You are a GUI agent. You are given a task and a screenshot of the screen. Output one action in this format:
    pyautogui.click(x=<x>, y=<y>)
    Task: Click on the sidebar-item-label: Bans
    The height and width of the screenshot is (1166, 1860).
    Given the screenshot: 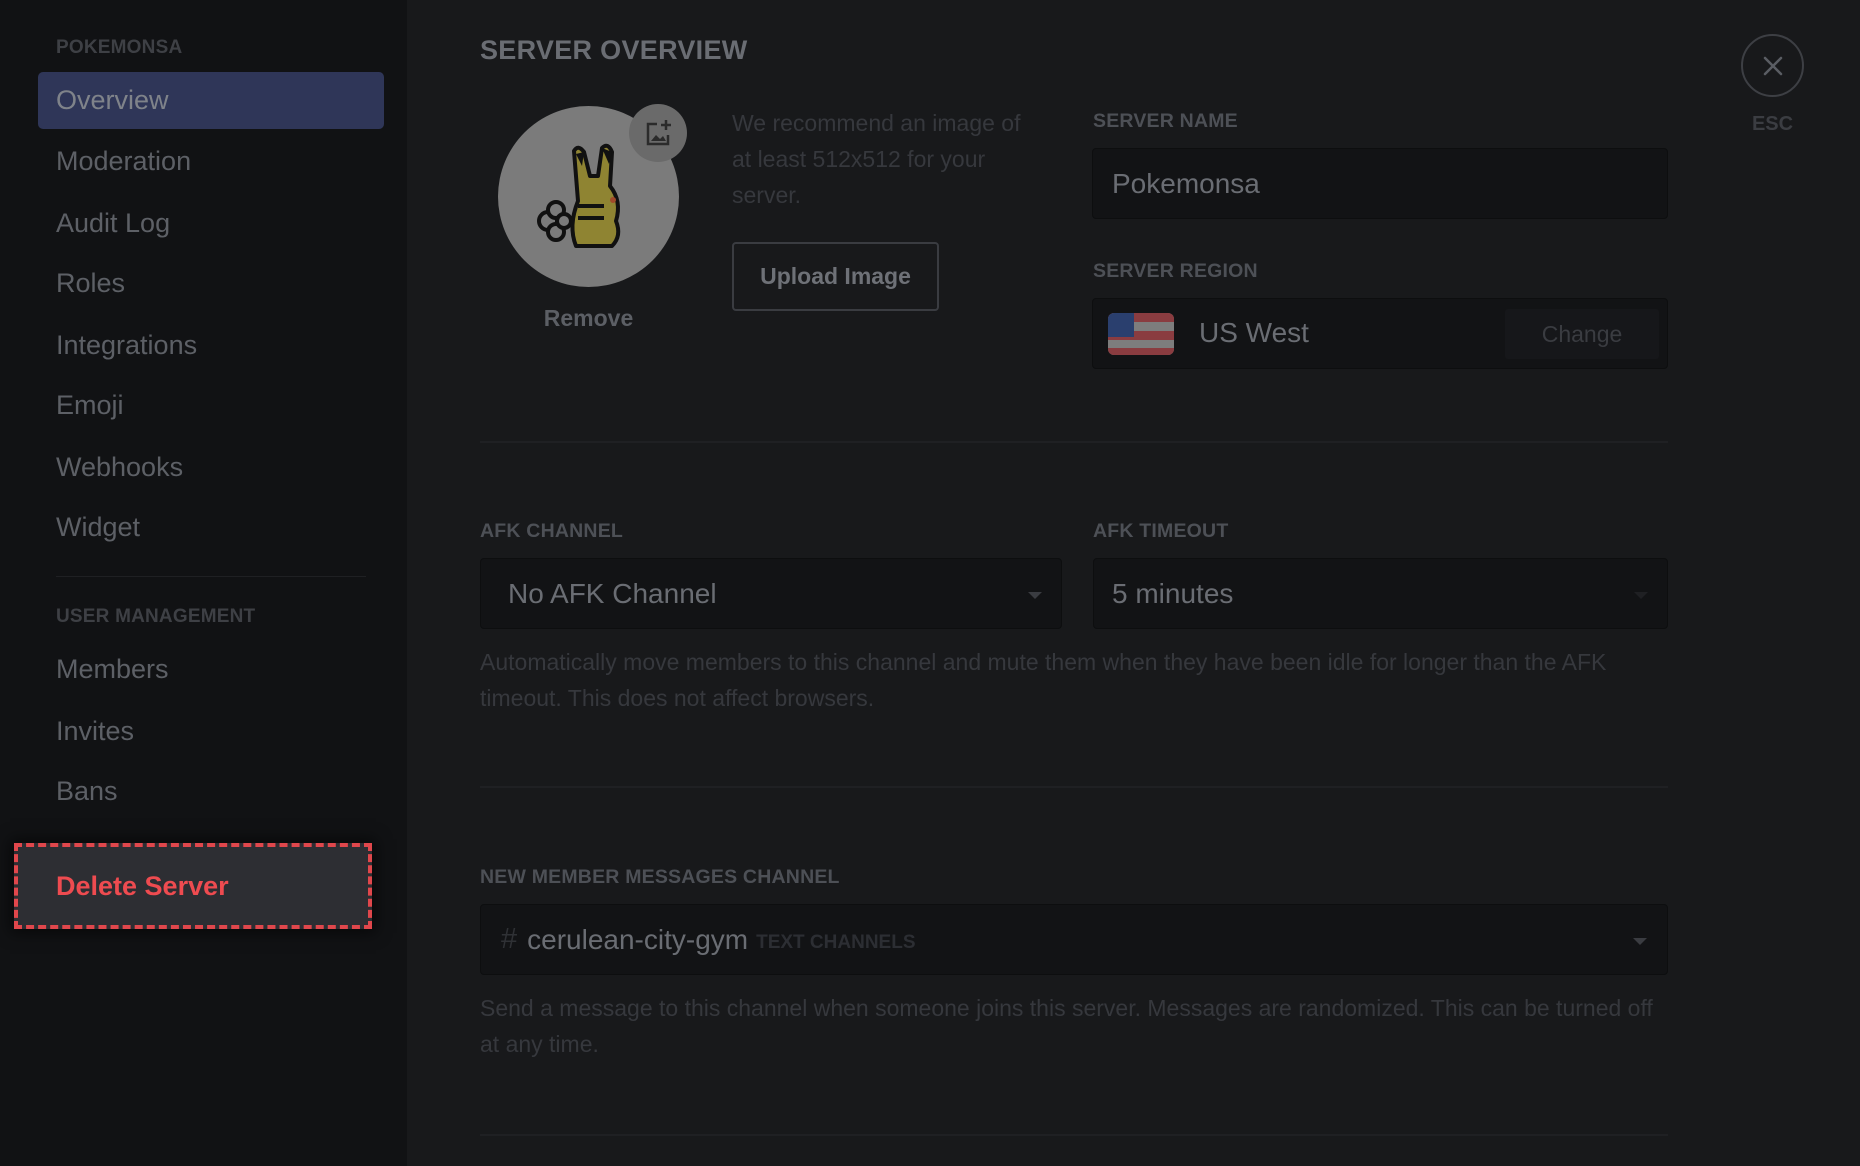 What is the action you would take?
    pyautogui.click(x=87, y=791)
    